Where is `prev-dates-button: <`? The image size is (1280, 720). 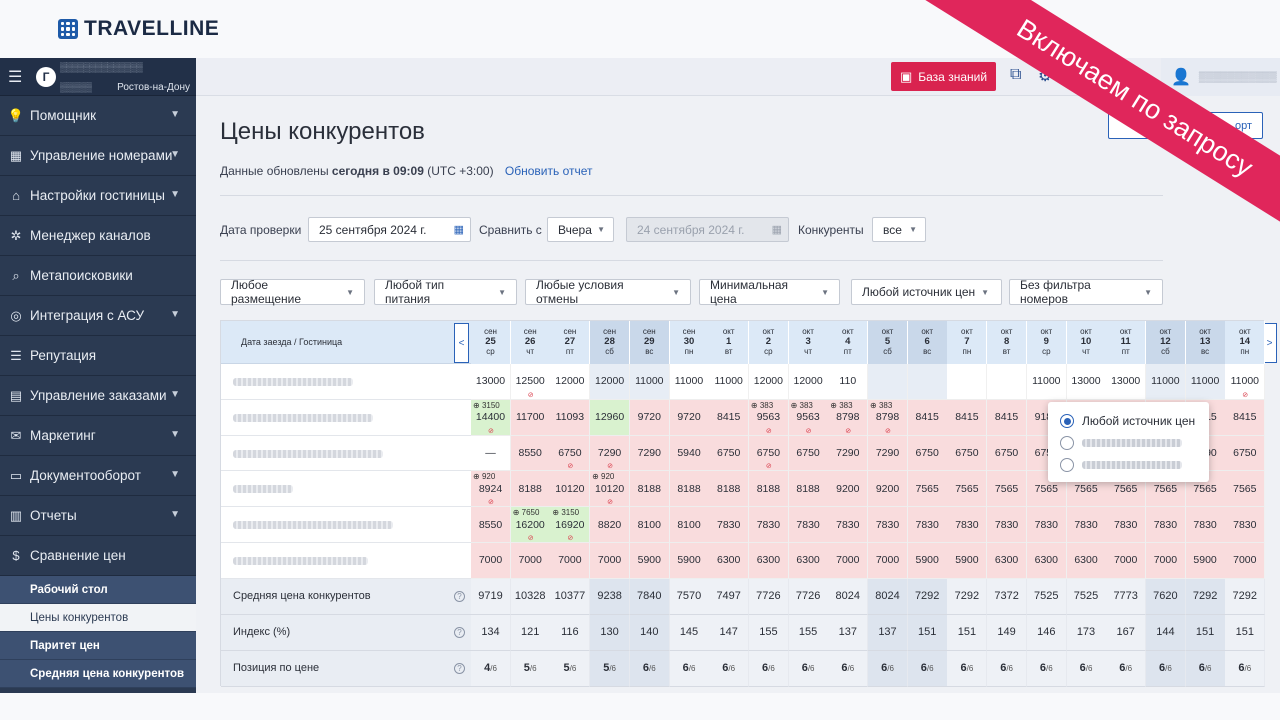 prev-dates-button: < is located at coordinates (461, 343).